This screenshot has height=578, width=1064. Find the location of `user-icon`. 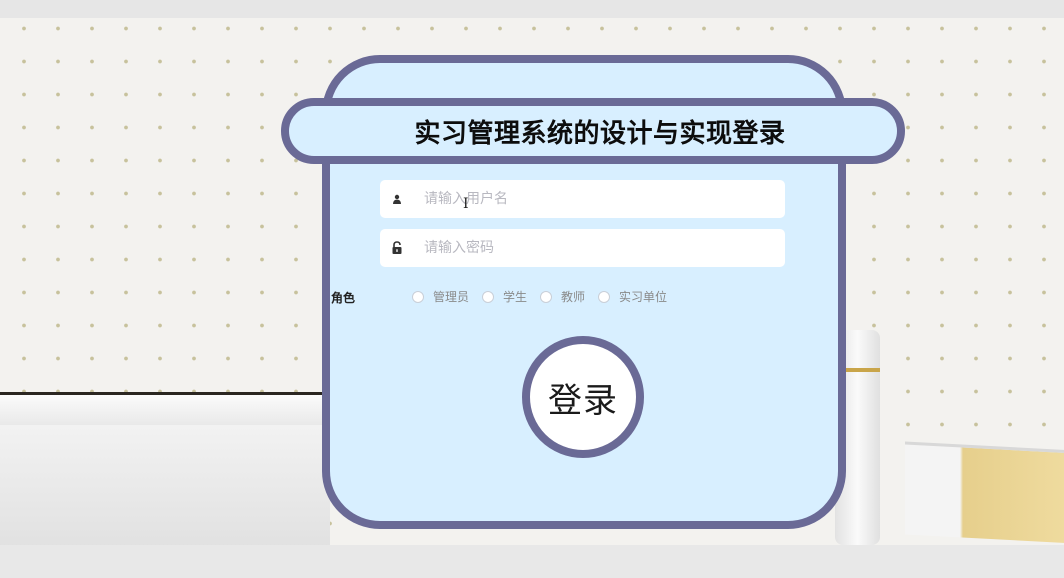

user-icon is located at coordinates (397, 199).